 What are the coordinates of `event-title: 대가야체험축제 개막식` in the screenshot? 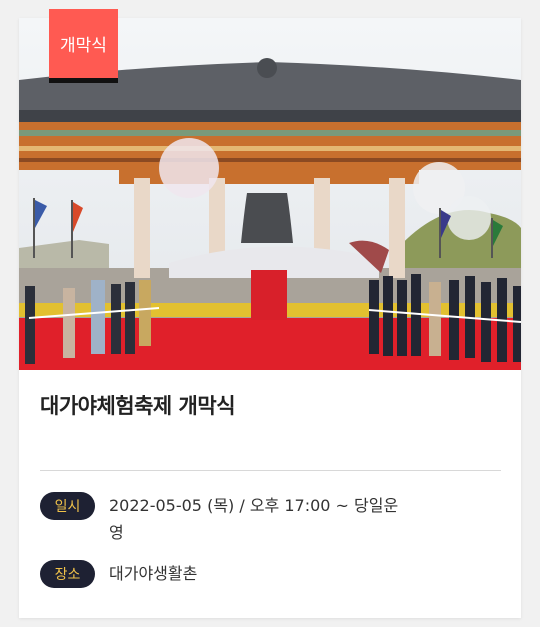 It's located at (138, 405).